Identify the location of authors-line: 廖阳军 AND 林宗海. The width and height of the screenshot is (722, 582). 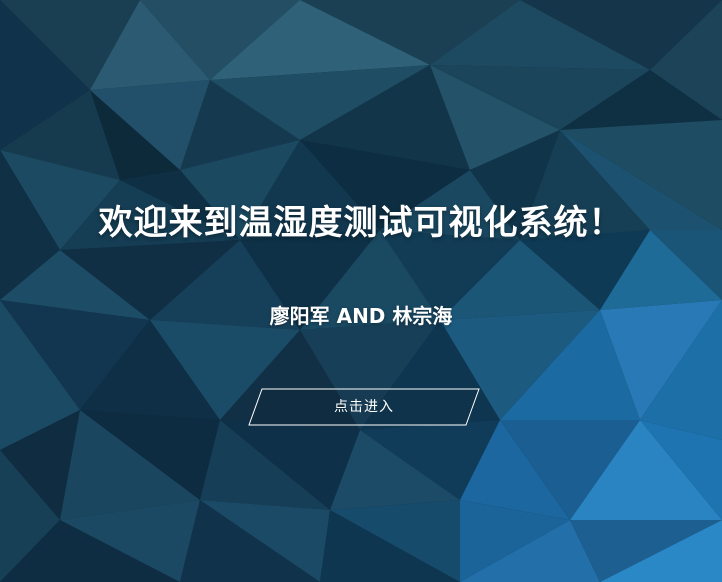
(361, 316).